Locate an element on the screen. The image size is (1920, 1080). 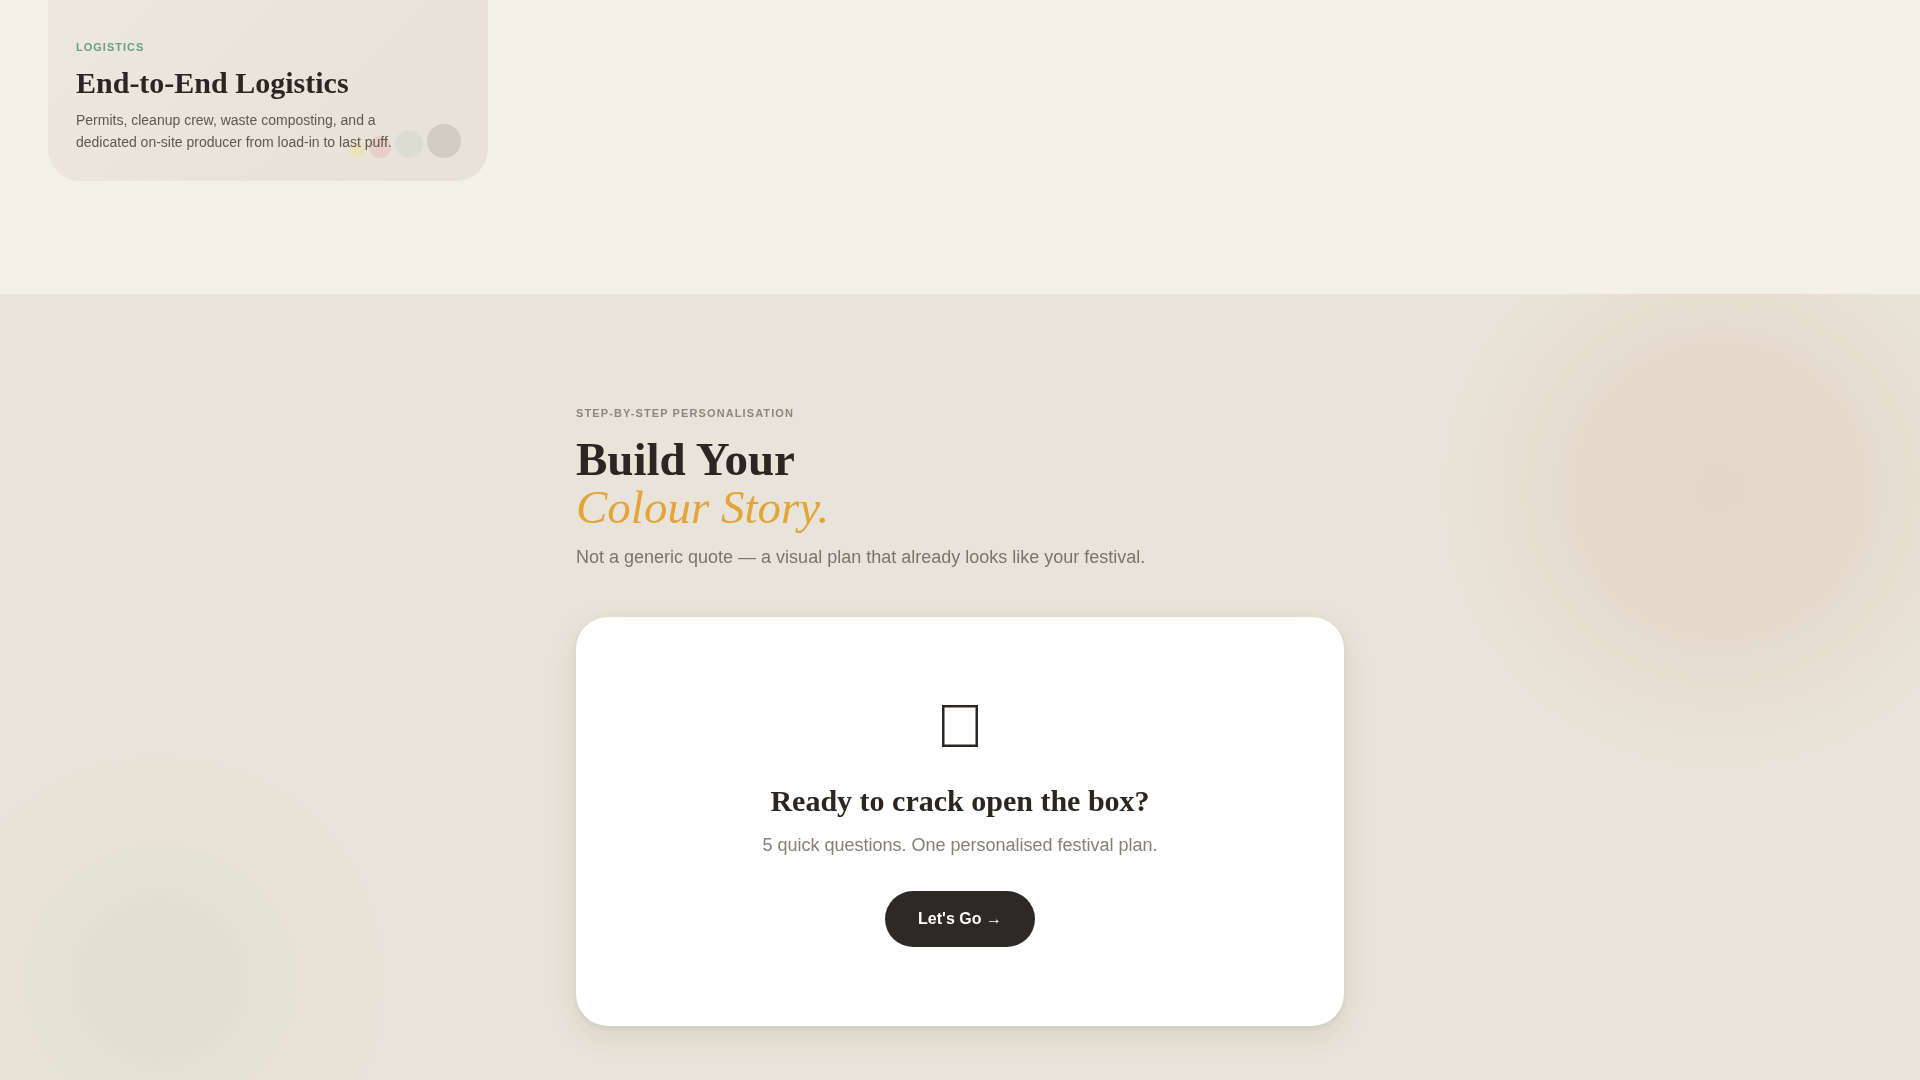
start-button: Let's Go → is located at coordinates (960, 919).